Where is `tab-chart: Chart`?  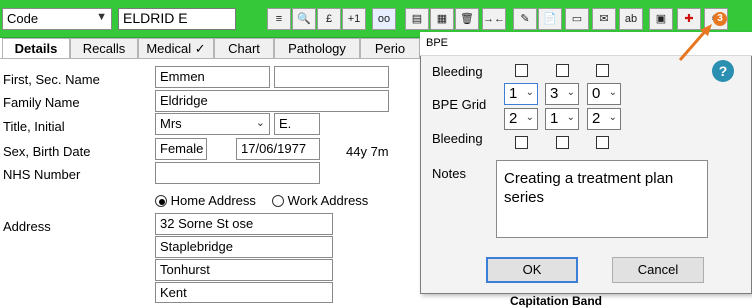 tab-chart: Chart is located at coordinates (244, 48).